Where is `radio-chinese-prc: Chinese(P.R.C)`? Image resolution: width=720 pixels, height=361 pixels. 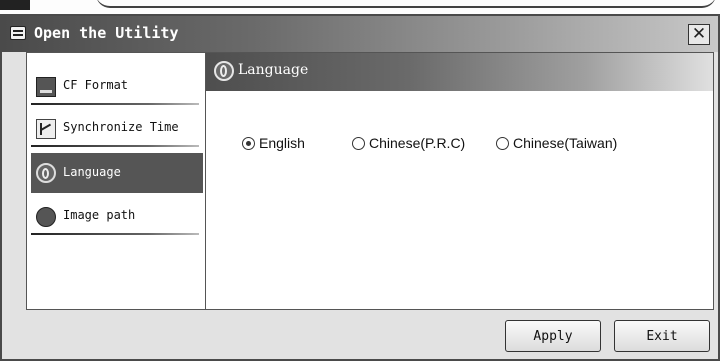
radio-chinese-prc: Chinese(P.R.C) is located at coordinates (408, 143).